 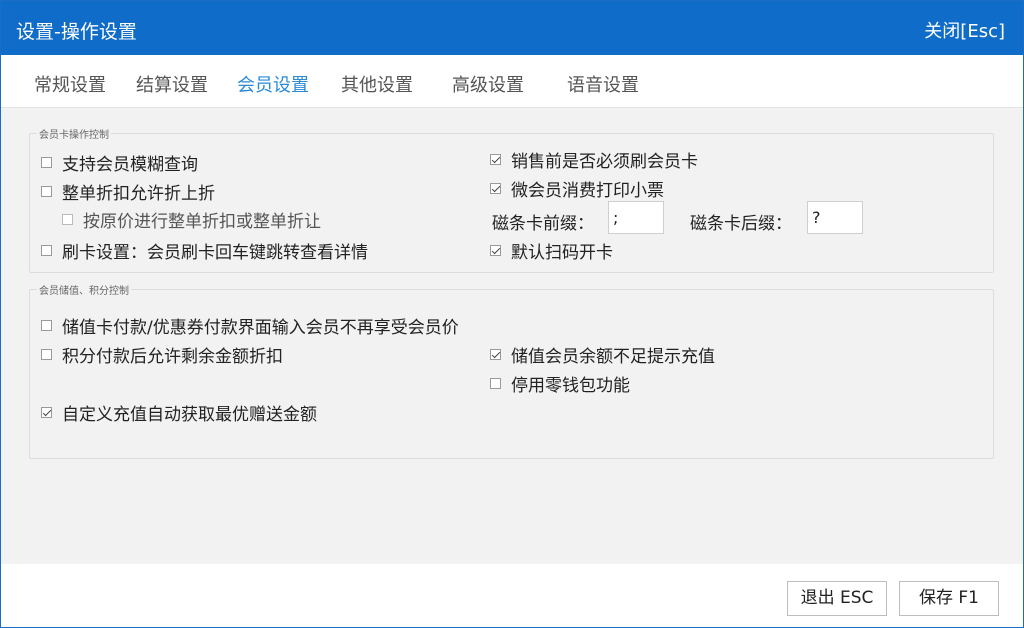 I want to click on swipe-setting-label: 刷卡设置：会员刷卡回车键跳转查看详情, so click(x=215, y=253).